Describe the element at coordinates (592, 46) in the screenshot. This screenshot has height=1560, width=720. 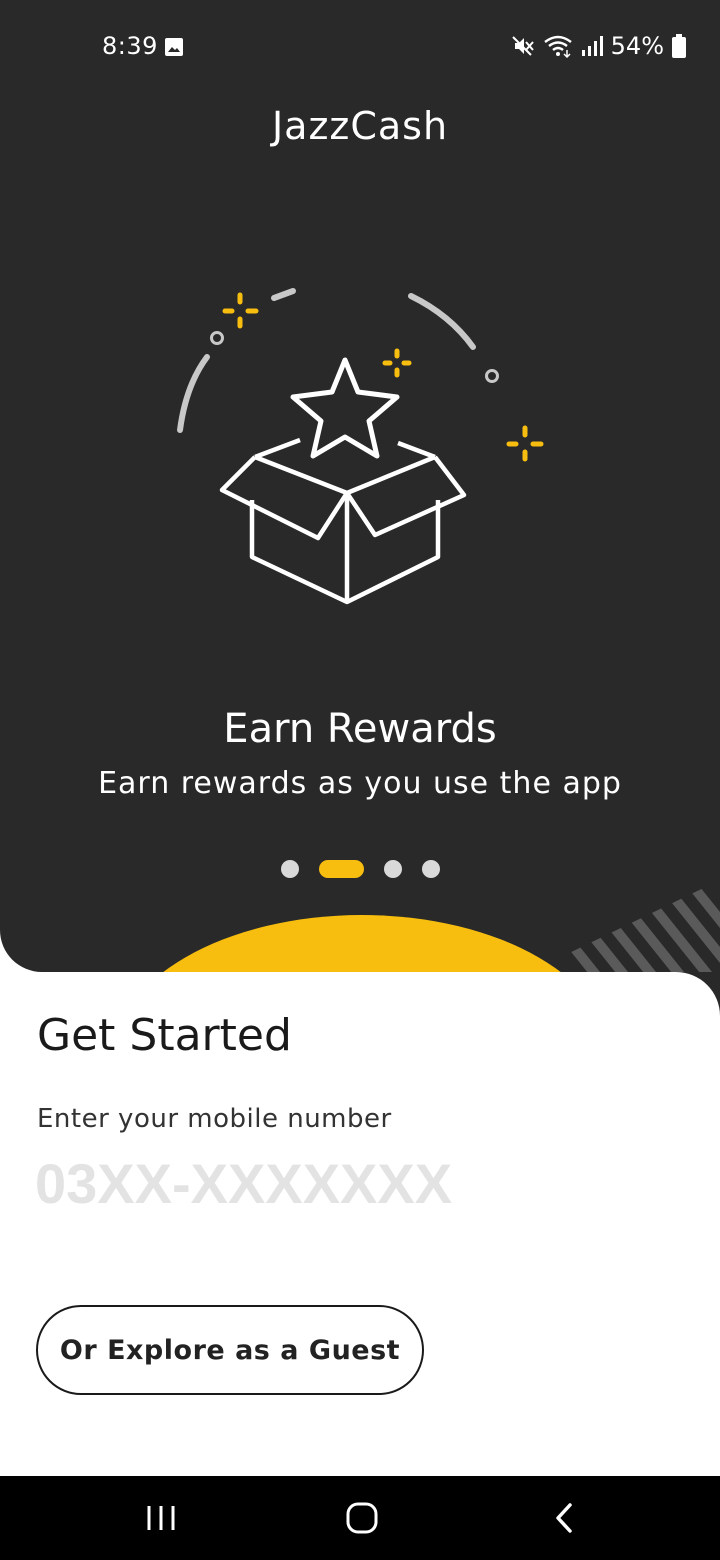
I see `signal-icon` at that location.